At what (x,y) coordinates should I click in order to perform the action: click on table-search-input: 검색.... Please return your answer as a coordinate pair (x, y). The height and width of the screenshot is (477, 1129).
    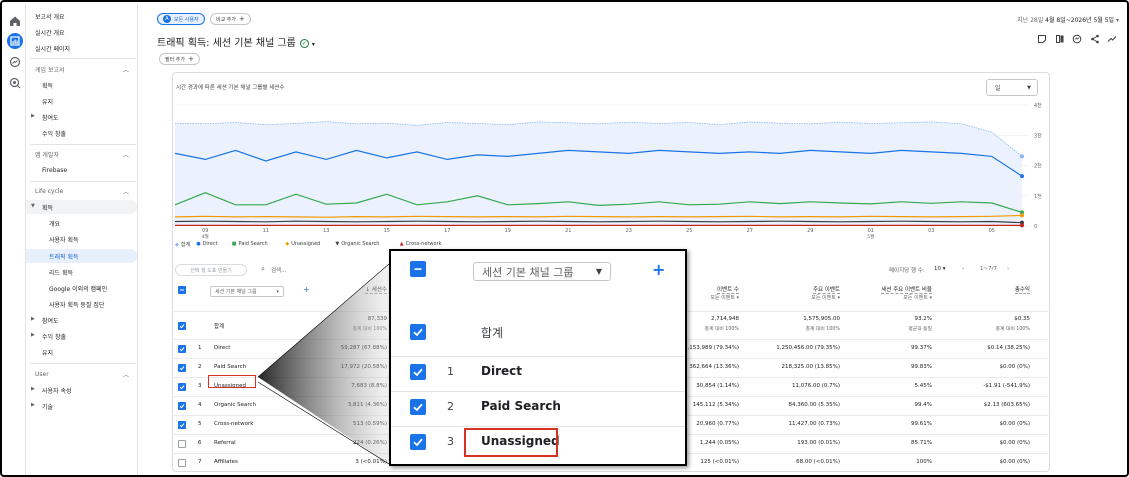
    Looking at the image, I should click on (278, 270).